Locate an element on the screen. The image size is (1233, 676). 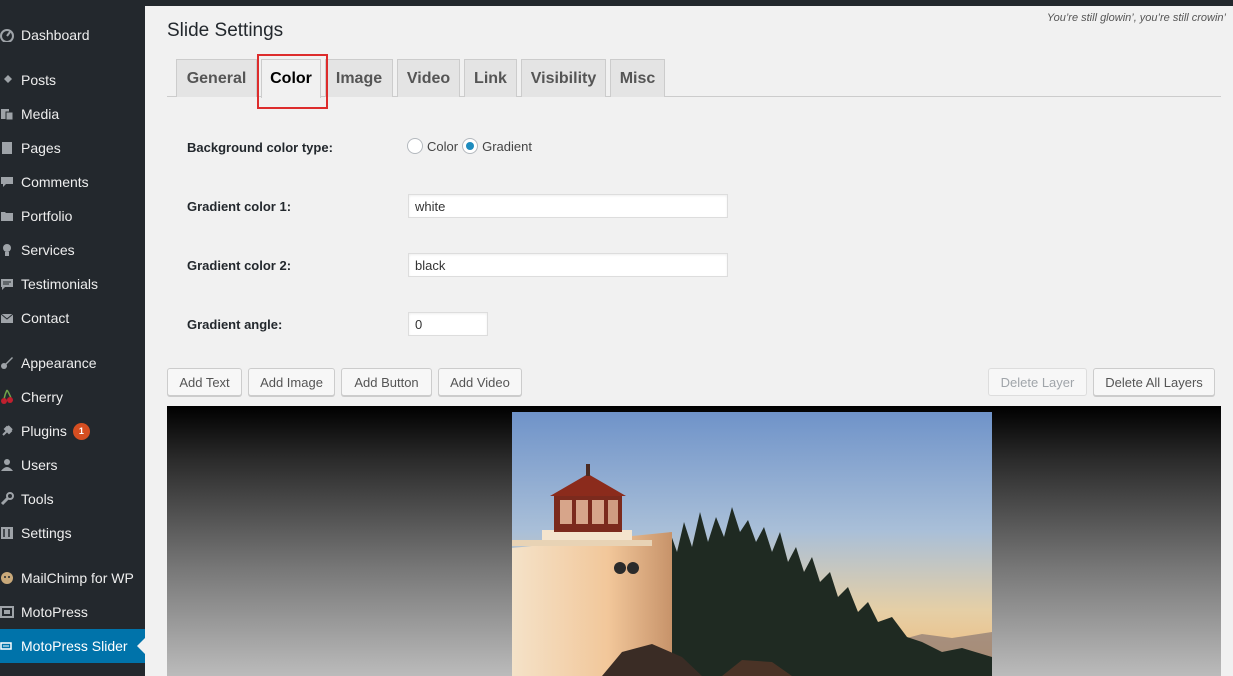
admin-bar is located at coordinates (616, 3).